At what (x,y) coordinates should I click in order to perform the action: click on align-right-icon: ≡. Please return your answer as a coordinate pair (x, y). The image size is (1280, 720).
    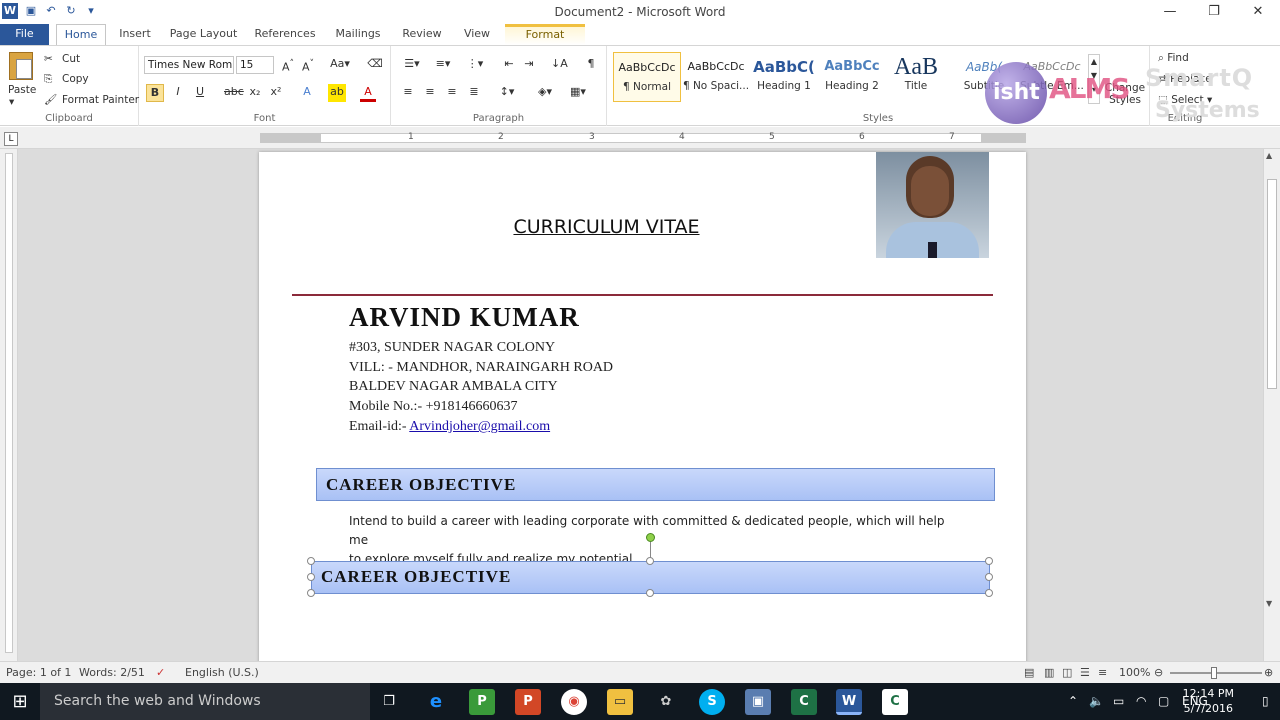
    Looking at the image, I should click on (452, 93).